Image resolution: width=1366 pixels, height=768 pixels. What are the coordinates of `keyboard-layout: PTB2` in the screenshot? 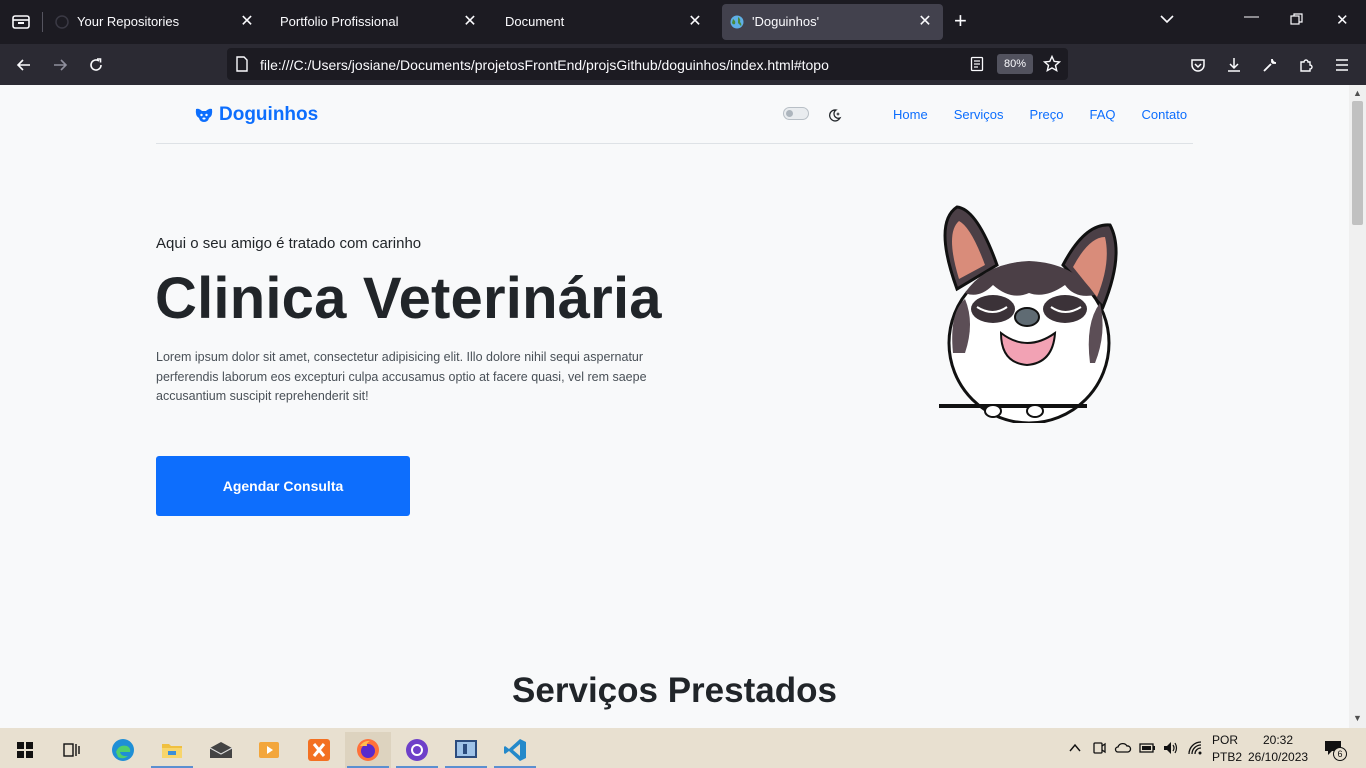 It's located at (1227, 757).